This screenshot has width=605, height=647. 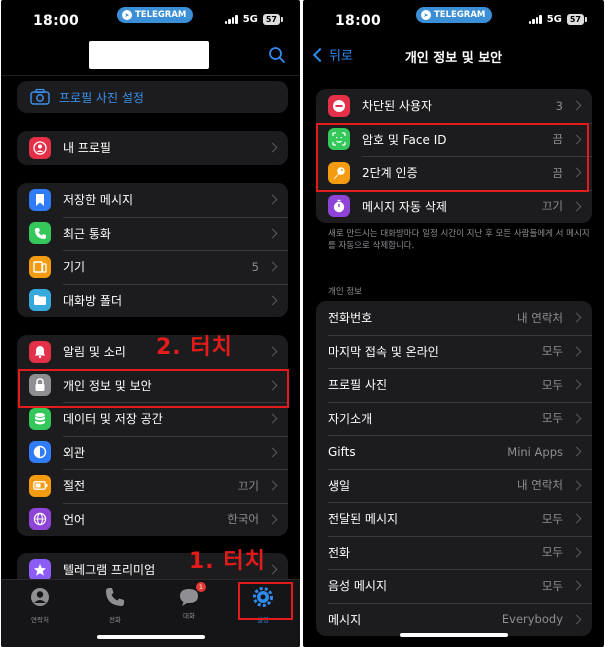 I want to click on blocked-icon, so click(x=339, y=105).